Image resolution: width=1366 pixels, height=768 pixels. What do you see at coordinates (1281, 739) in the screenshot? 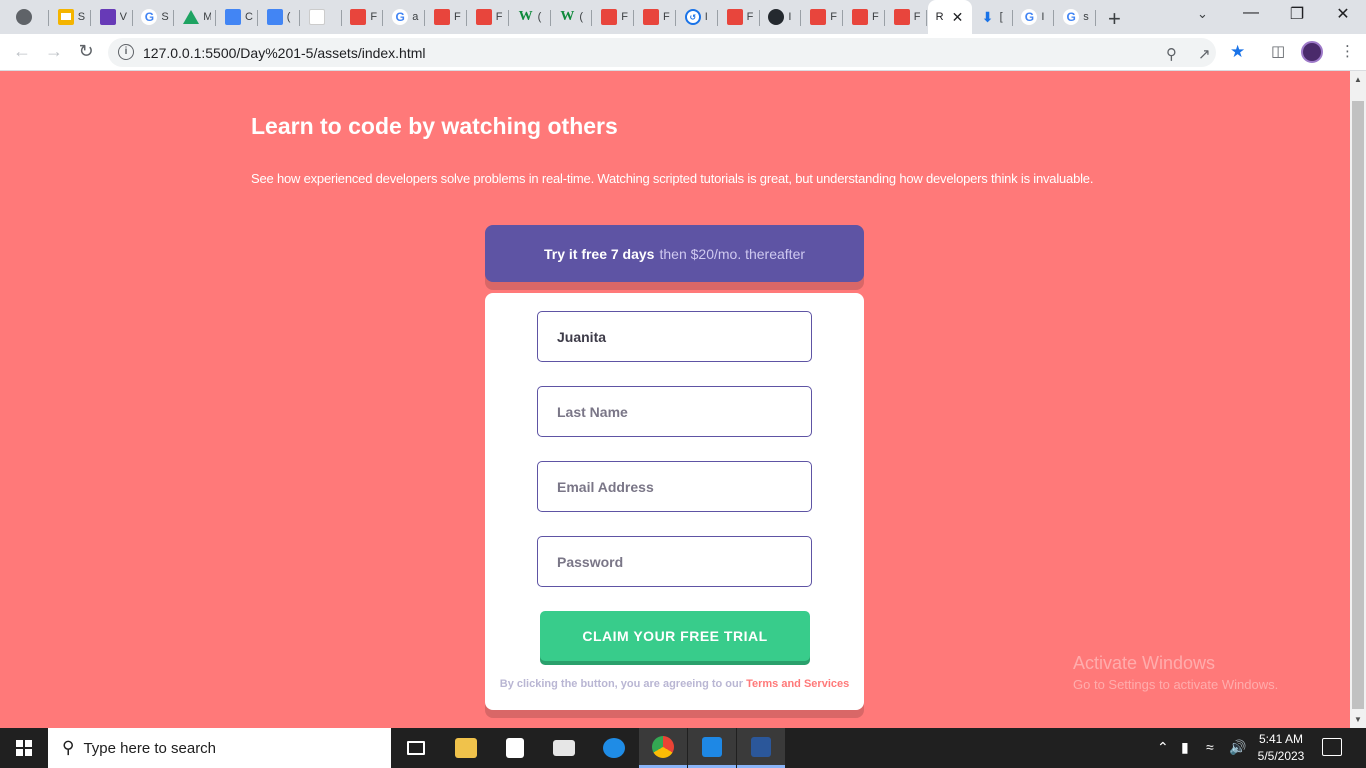
I see `clock-time: 5:41 AM` at bounding box center [1281, 739].